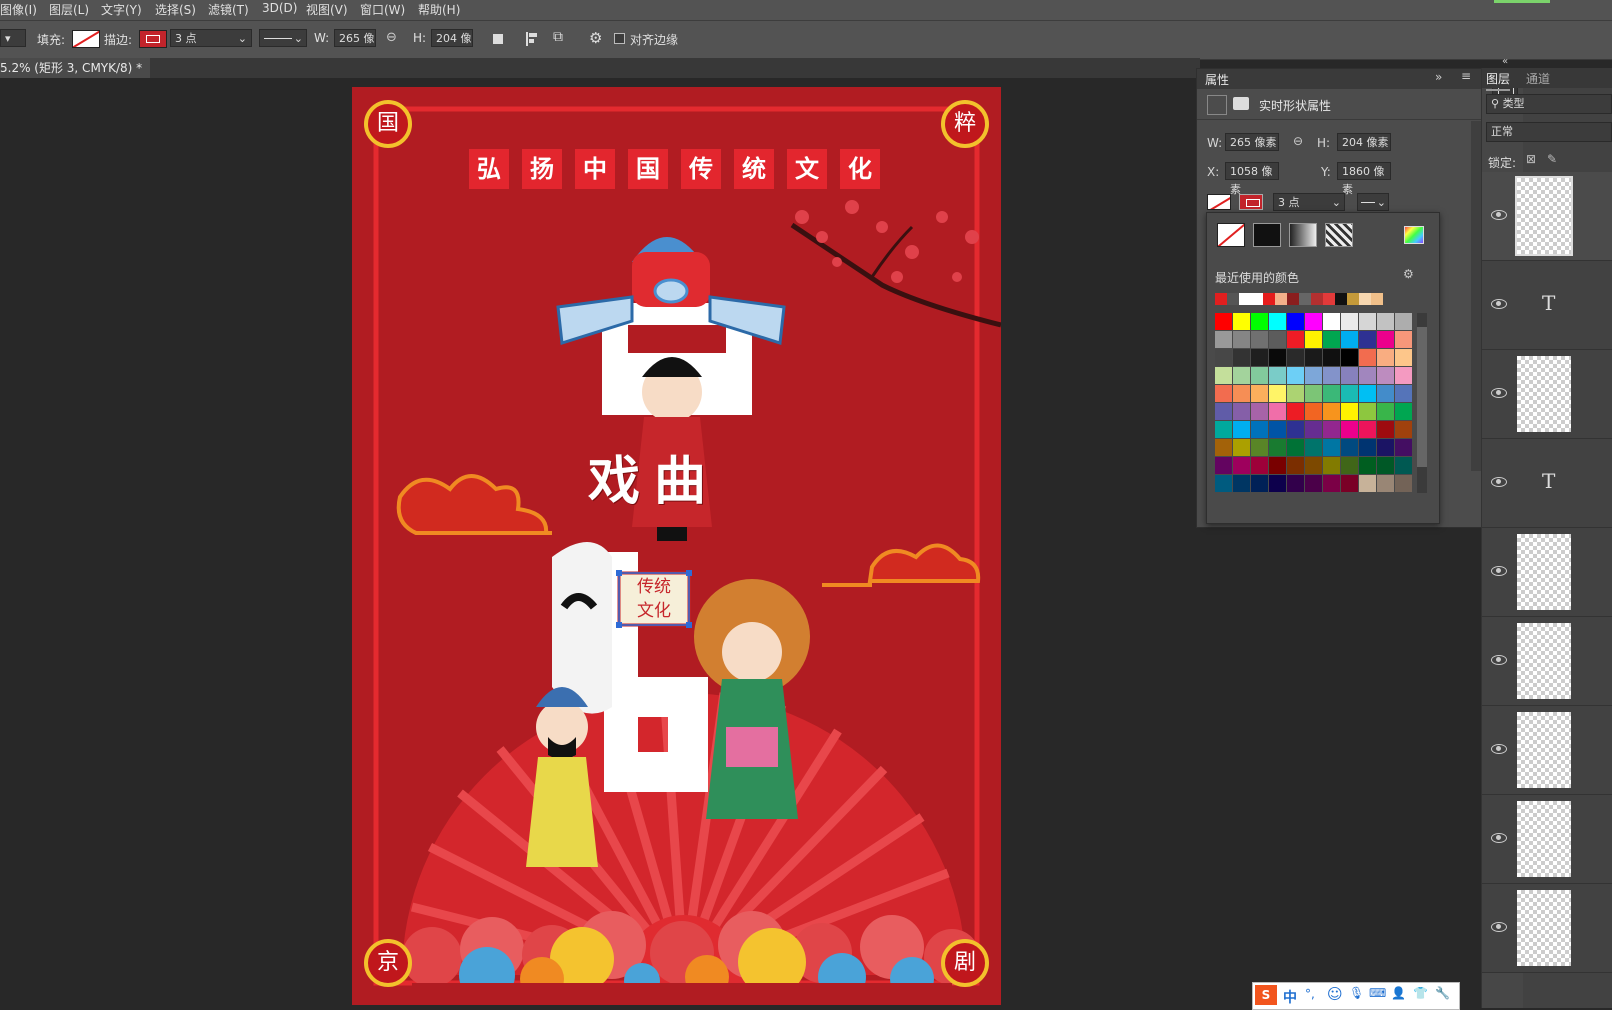 The height and width of the screenshot is (1010, 1612). I want to click on menu-type: 文字(Y), so click(121, 9).